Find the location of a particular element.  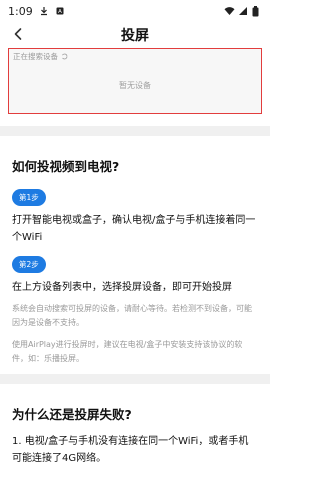

status-right is located at coordinates (243, 11).